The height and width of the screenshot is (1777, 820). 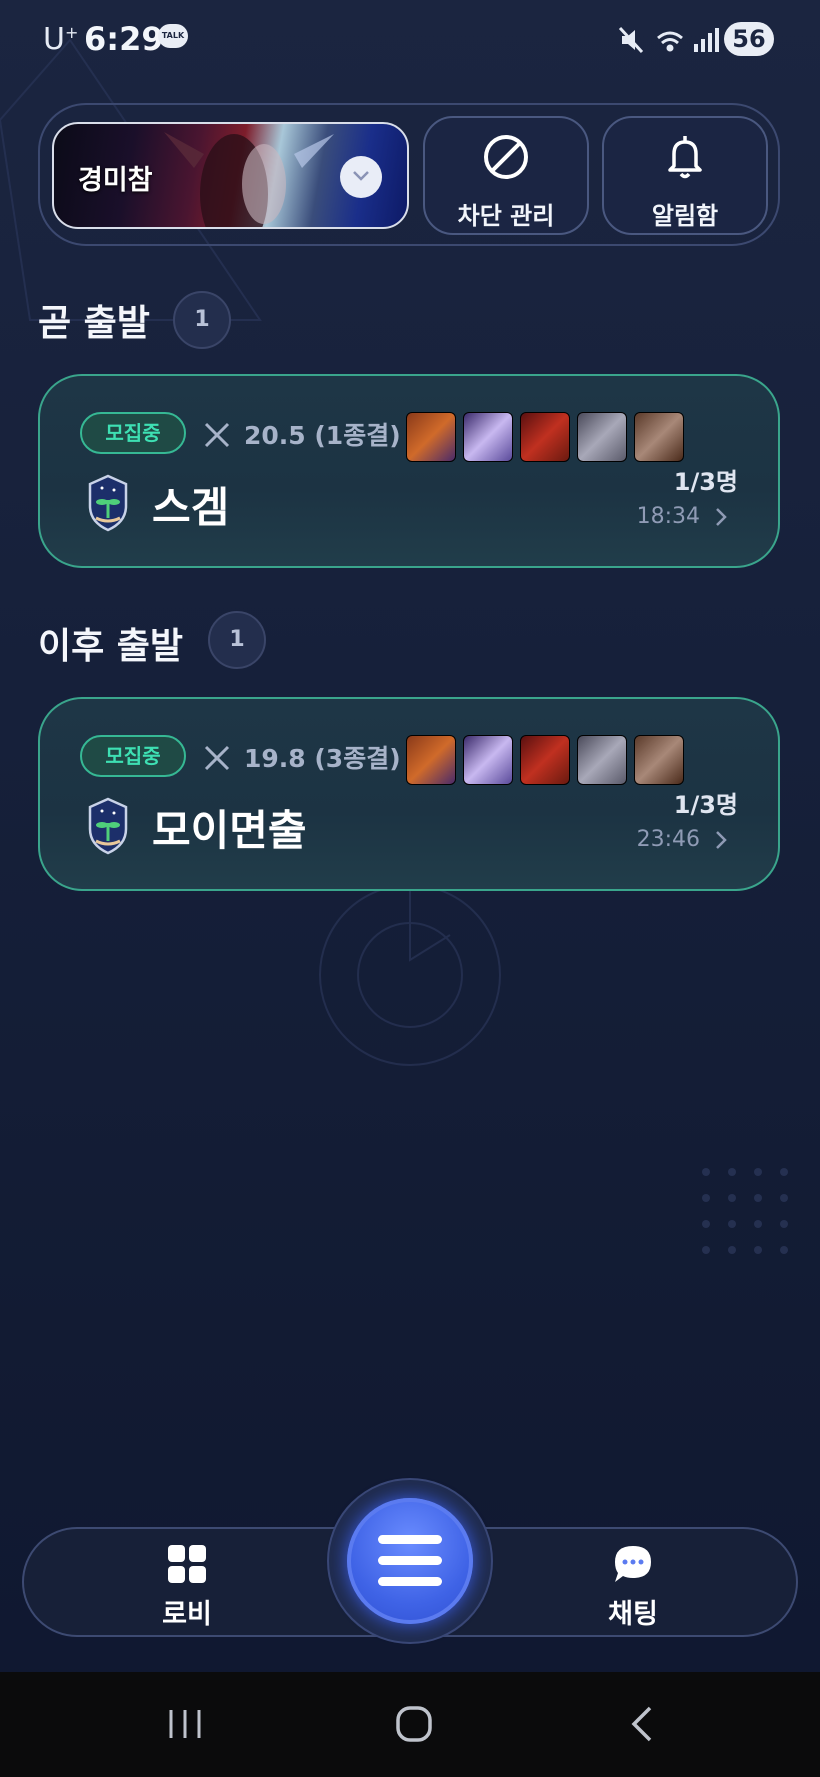 What do you see at coordinates (643, 1724) in the screenshot?
I see `back-icon` at bounding box center [643, 1724].